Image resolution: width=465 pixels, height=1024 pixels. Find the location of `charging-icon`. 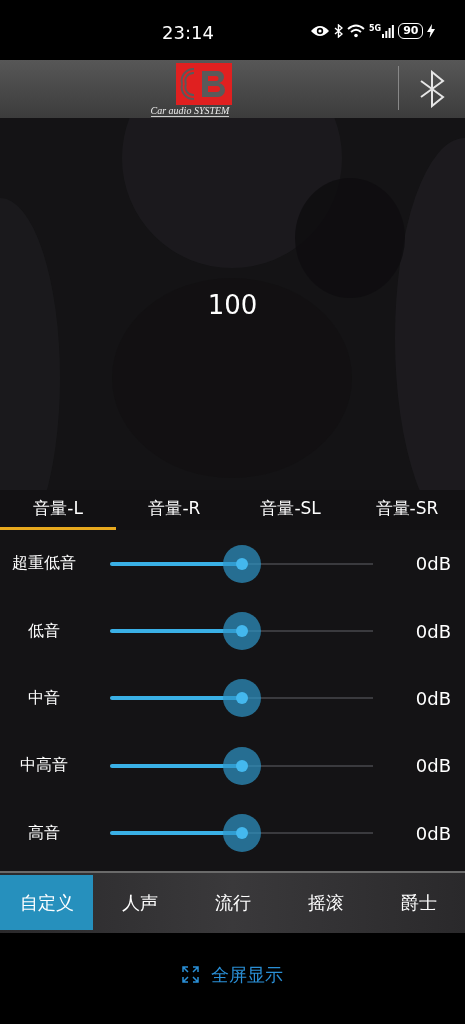

charging-icon is located at coordinates (431, 31).